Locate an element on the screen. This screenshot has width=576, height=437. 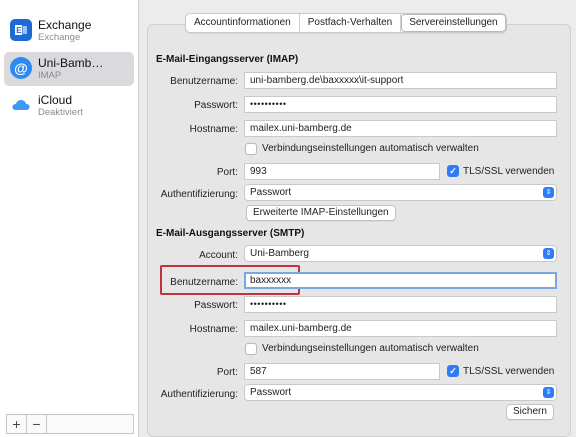
icloud-icon is located at coordinates (21, 105).